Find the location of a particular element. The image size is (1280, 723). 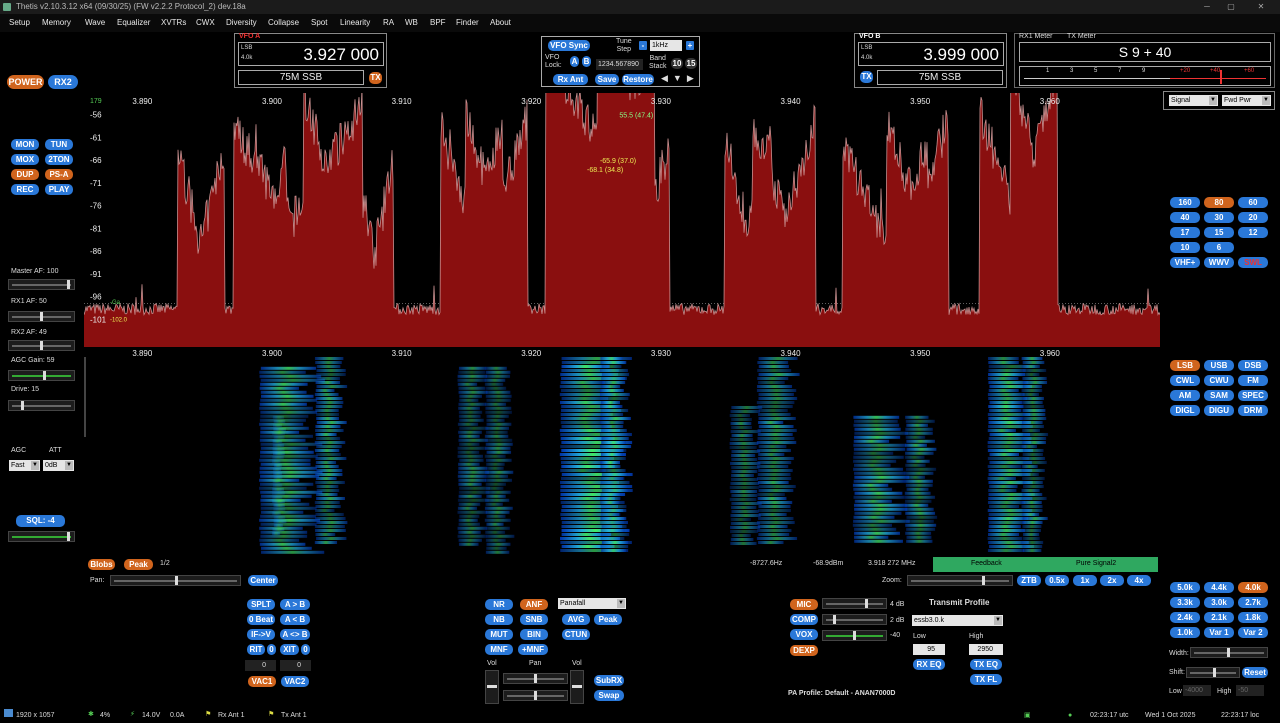

subrx-vol-slider is located at coordinates (492, 687).